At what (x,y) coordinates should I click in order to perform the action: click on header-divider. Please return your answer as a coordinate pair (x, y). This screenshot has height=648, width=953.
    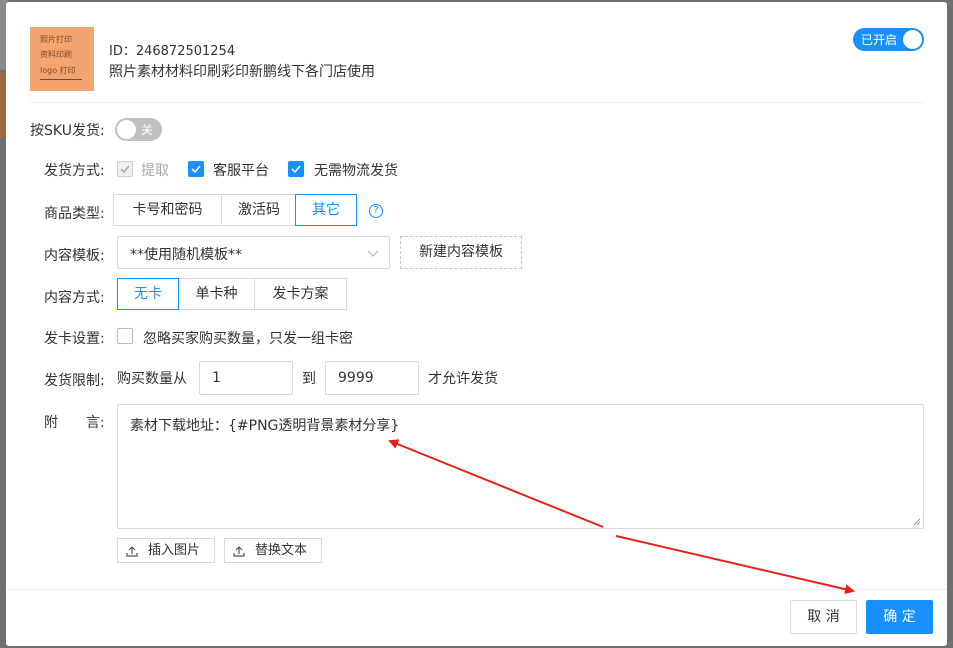
    Looking at the image, I should click on (477, 102).